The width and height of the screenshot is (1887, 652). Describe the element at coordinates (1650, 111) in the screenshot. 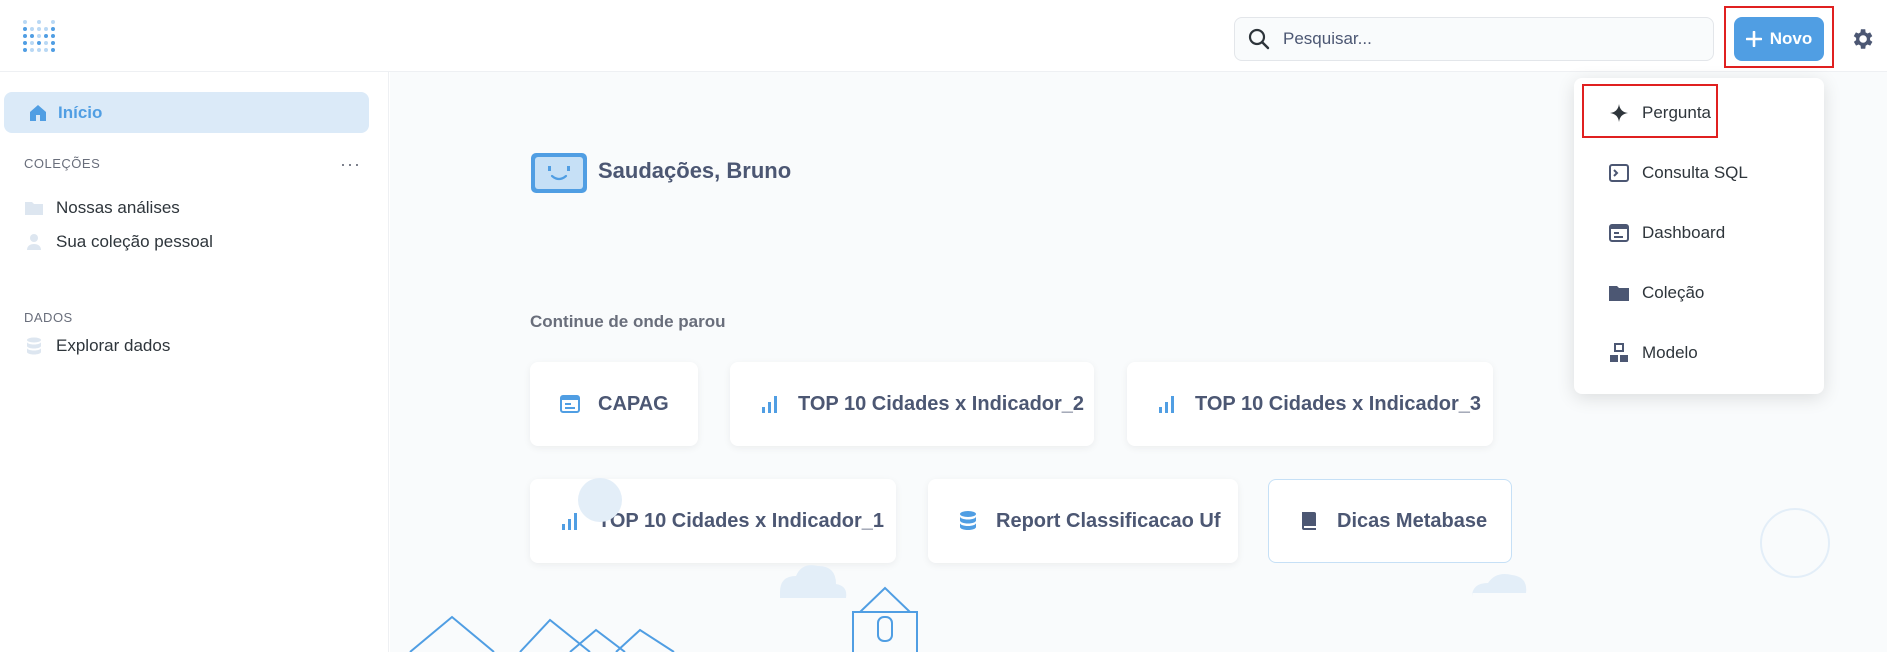

I see `highlight-box-question` at that location.